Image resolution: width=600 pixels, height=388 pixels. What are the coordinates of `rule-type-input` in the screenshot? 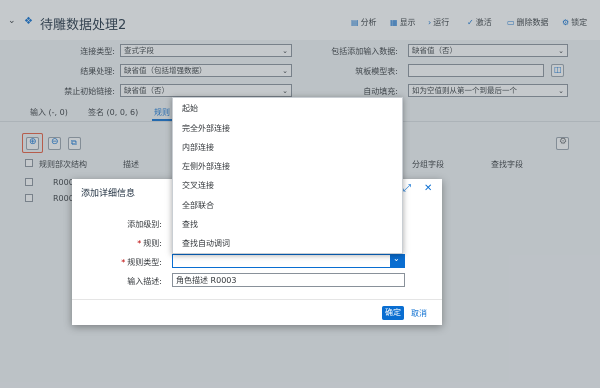 It's located at (288, 261).